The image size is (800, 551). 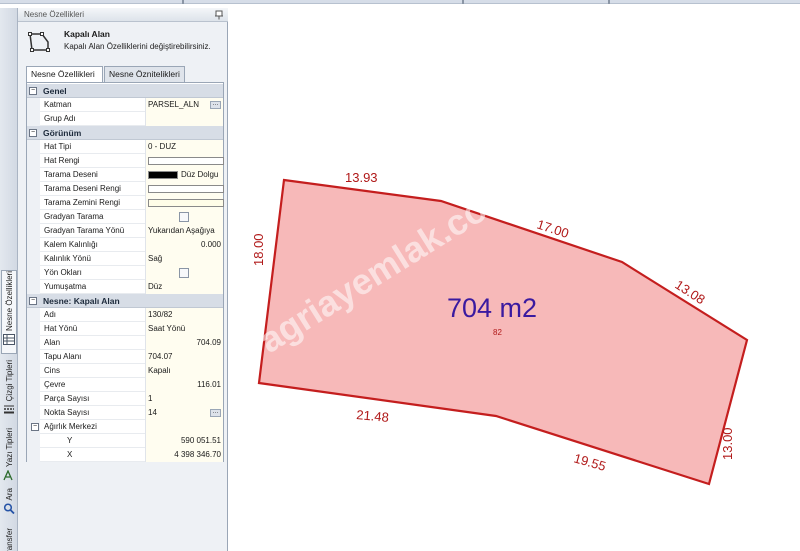 What do you see at coordinates (9, 494) in the screenshot?
I see `vtab-label: Ara` at bounding box center [9, 494].